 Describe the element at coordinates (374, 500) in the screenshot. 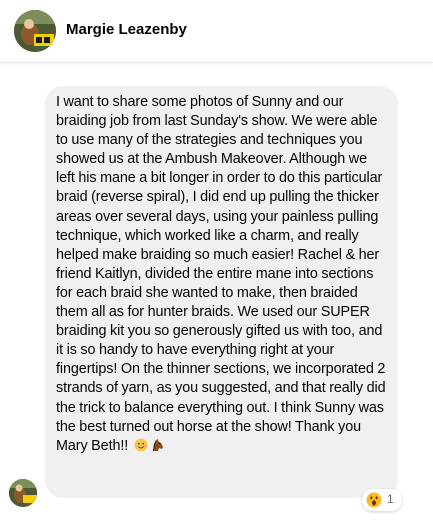

I see `wow-reaction-icon` at that location.